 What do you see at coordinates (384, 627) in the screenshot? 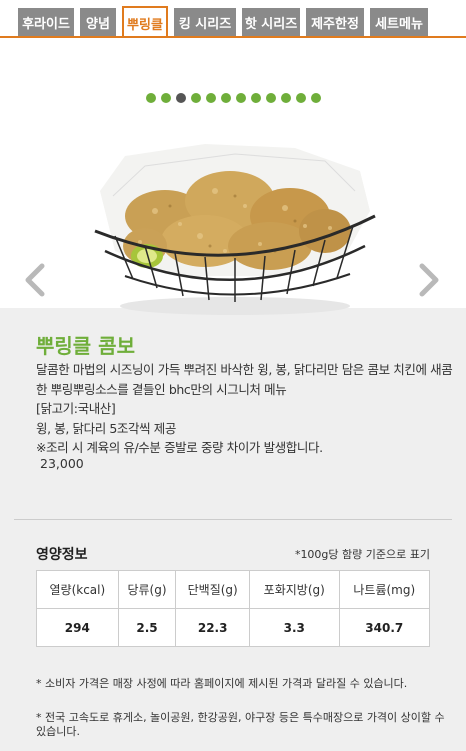
I see `table-cell: 340.7` at bounding box center [384, 627].